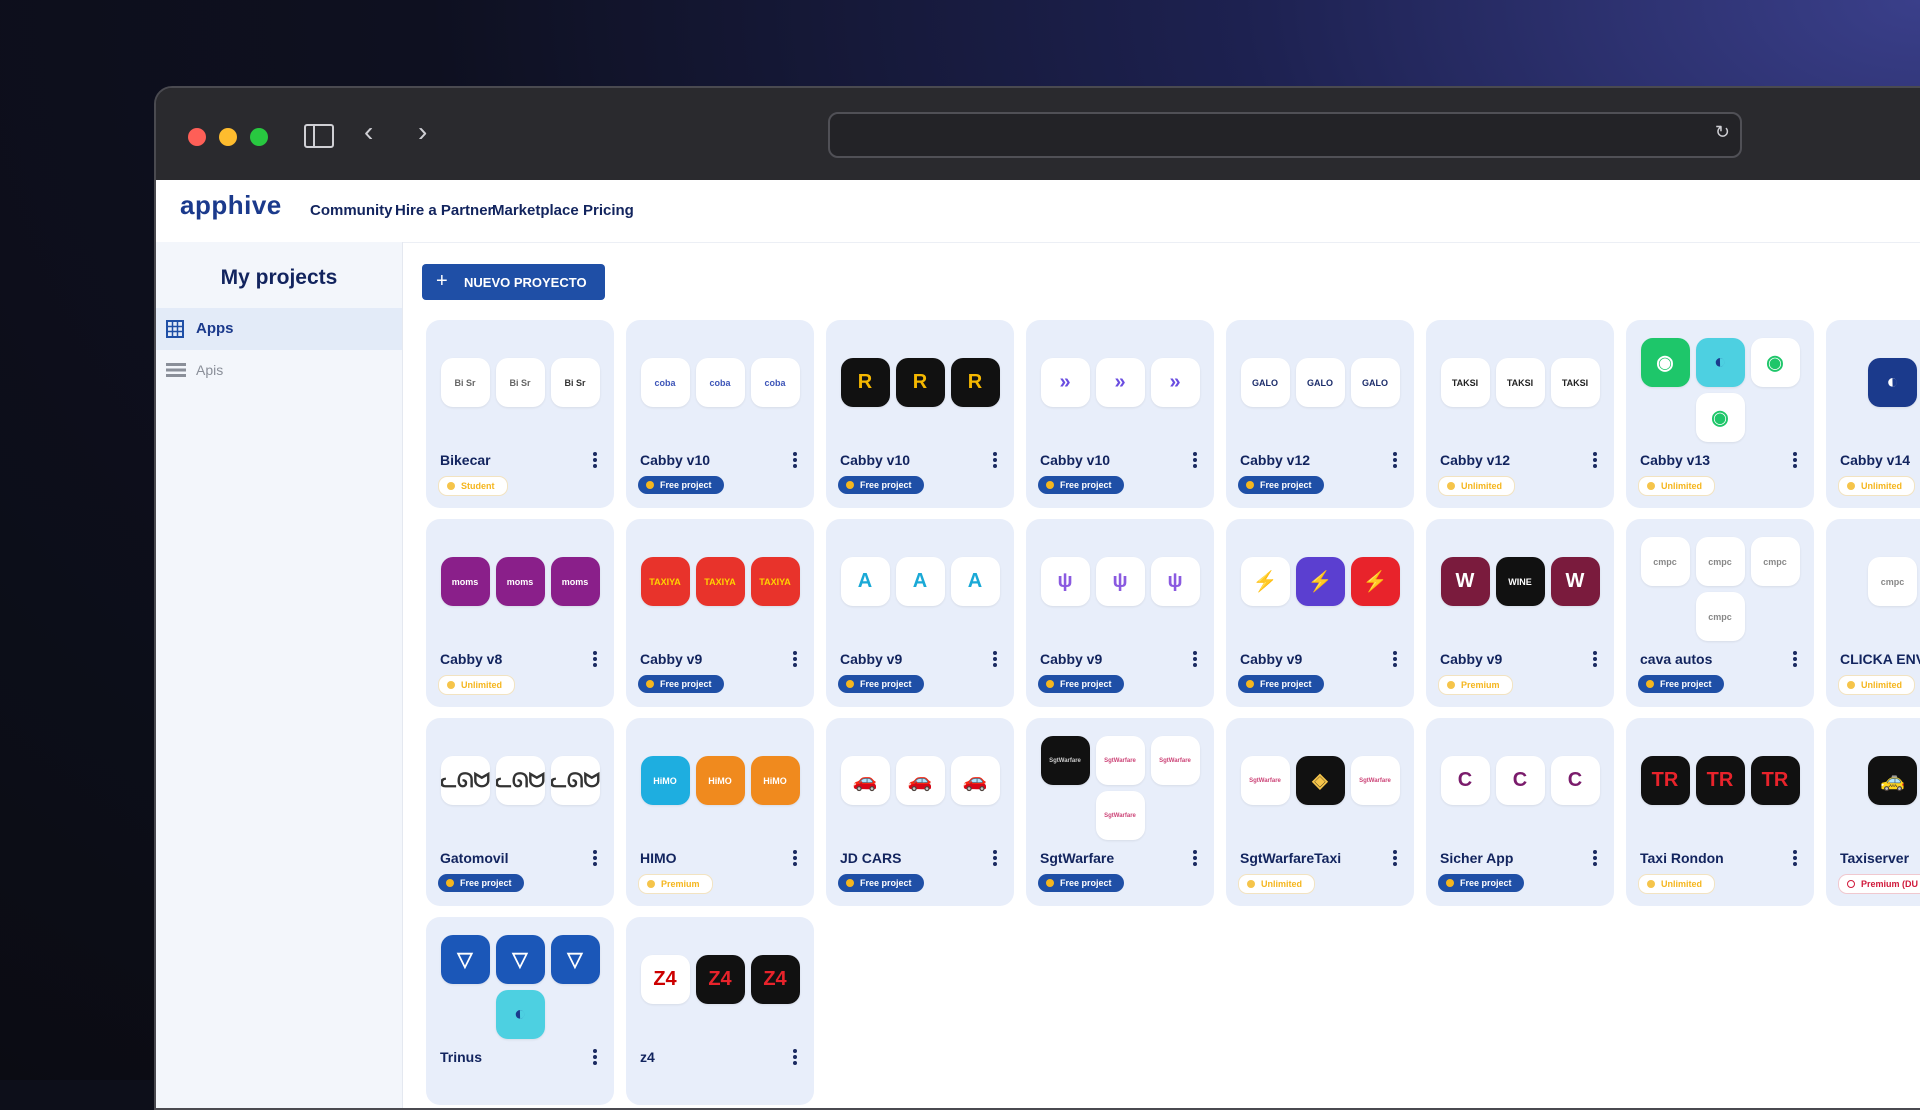 The height and width of the screenshot is (1110, 1920). Describe the element at coordinates (865, 581) in the screenshot. I see `app-logo-icon: A` at that location.